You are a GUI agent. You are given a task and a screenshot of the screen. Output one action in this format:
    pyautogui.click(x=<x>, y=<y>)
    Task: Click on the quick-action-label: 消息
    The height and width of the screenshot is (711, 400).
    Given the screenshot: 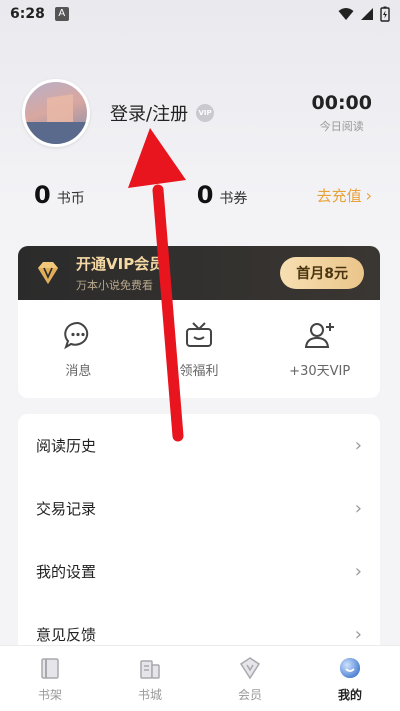 What is the action you would take?
    pyautogui.click(x=78, y=371)
    